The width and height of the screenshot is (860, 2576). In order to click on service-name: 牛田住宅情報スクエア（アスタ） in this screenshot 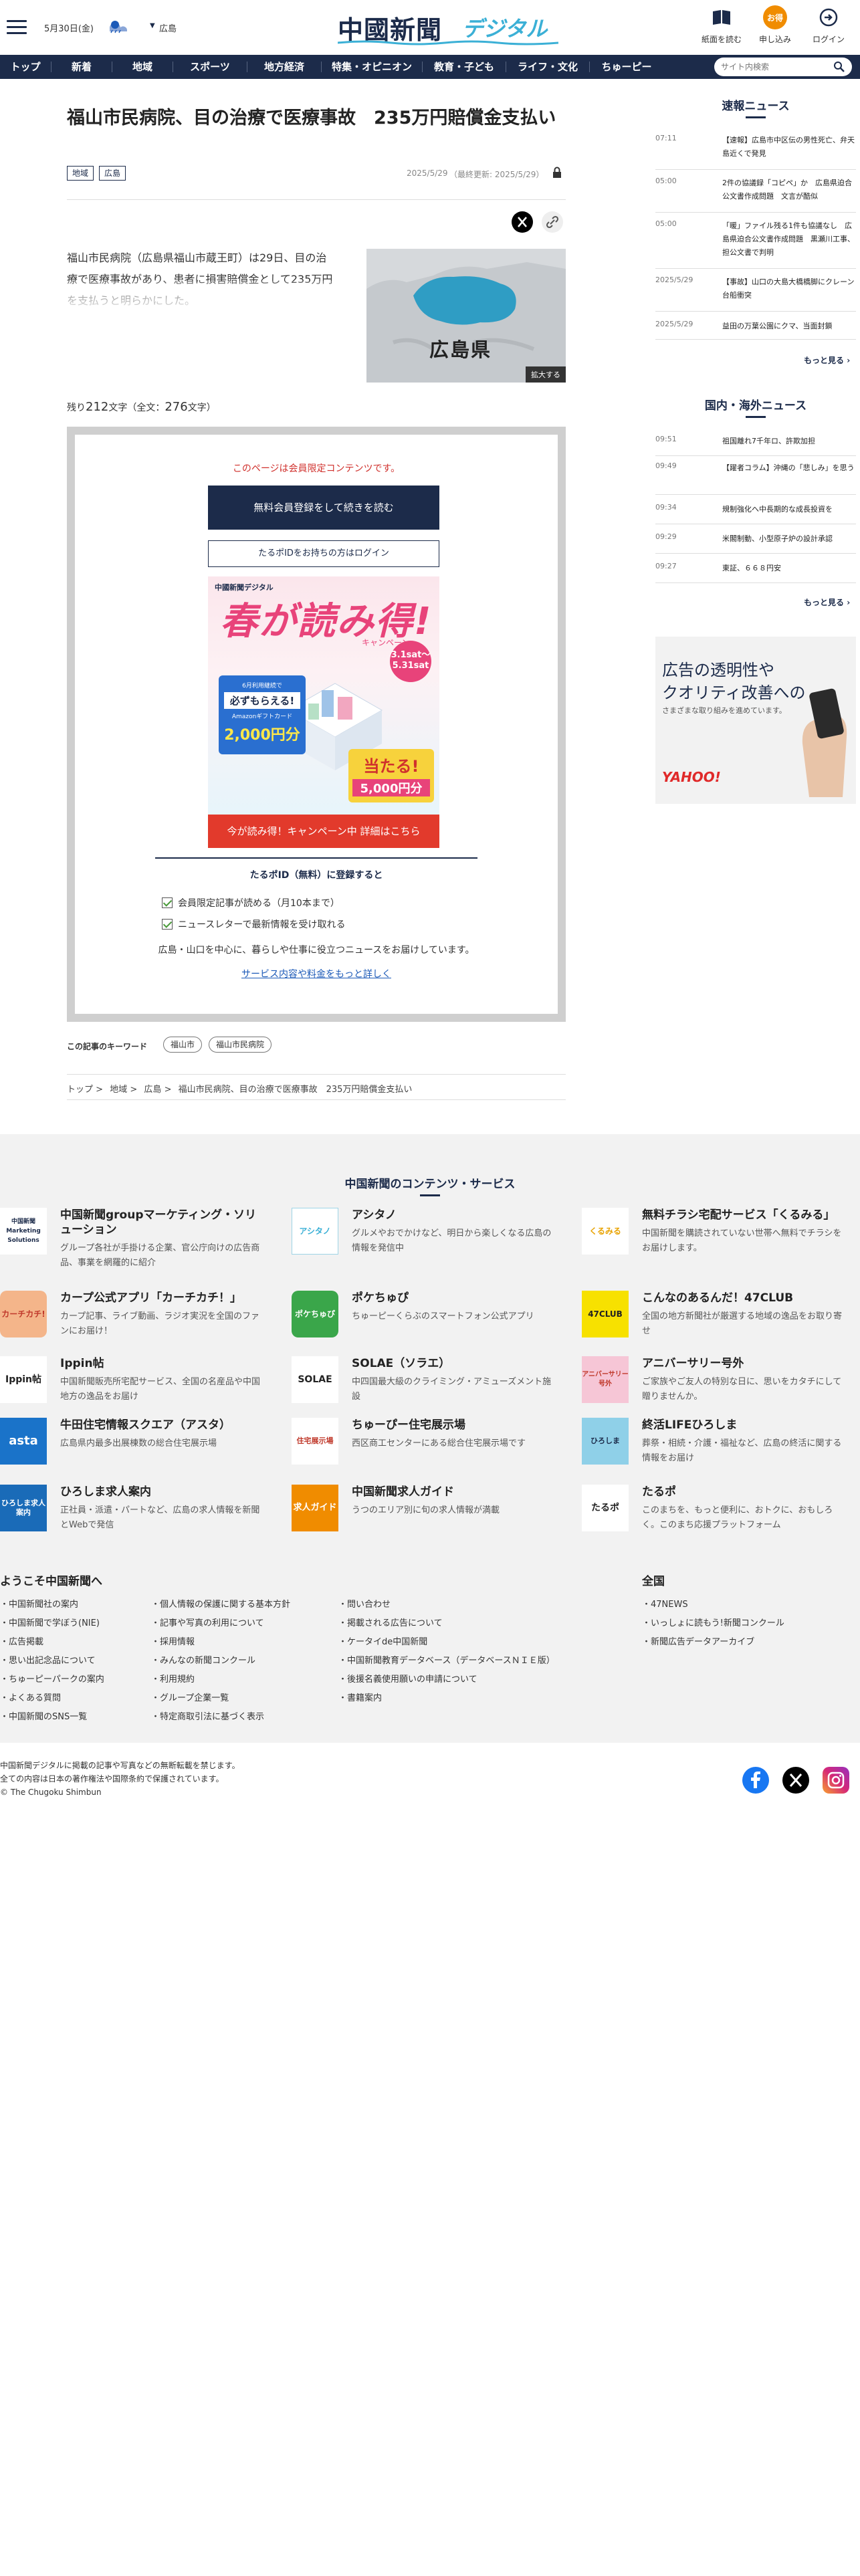, I will do `click(160, 1425)`.